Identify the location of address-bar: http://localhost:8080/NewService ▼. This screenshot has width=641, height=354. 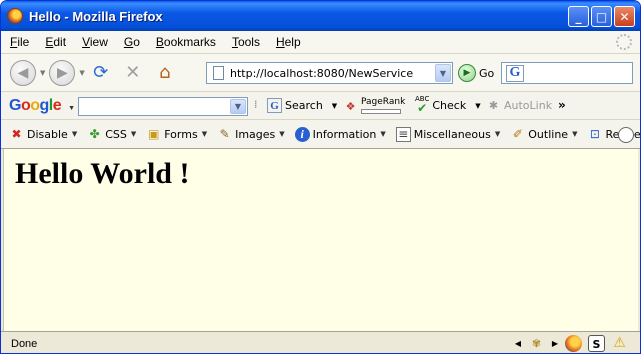
(329, 73).